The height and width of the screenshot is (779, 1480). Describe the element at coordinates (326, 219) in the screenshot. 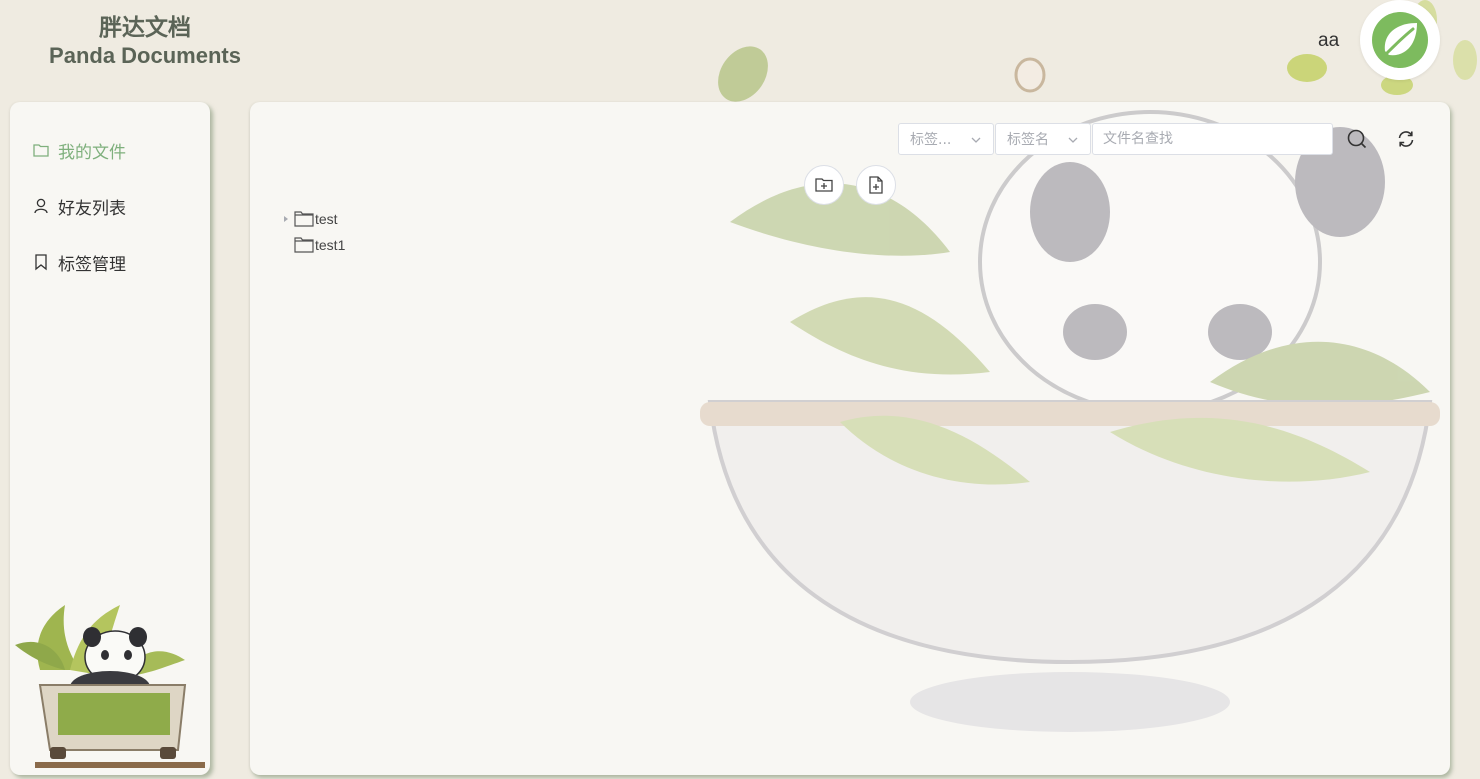

I see `tree-node-label: test` at that location.